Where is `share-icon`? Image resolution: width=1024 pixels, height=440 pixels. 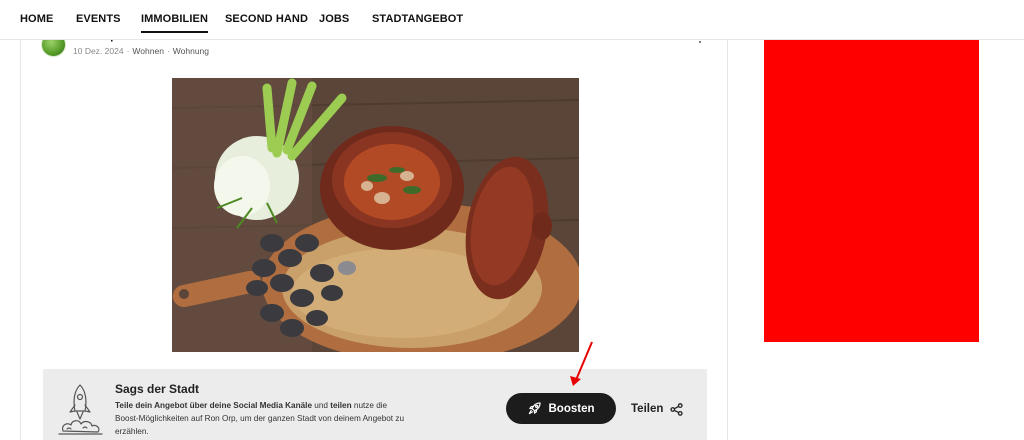
share-icon is located at coordinates (677, 409).